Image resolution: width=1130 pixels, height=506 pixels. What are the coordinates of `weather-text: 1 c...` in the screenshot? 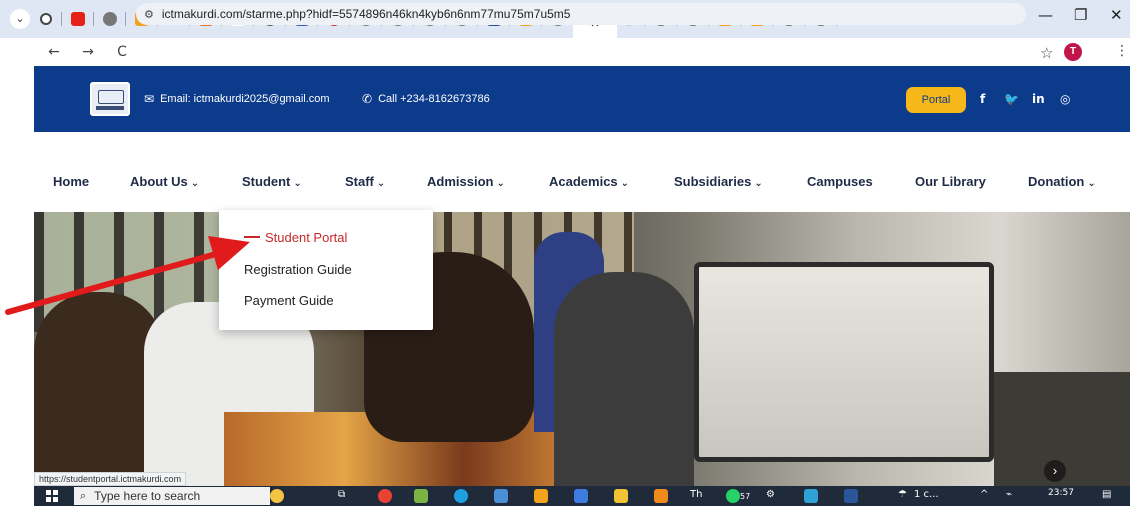 It's located at (926, 494).